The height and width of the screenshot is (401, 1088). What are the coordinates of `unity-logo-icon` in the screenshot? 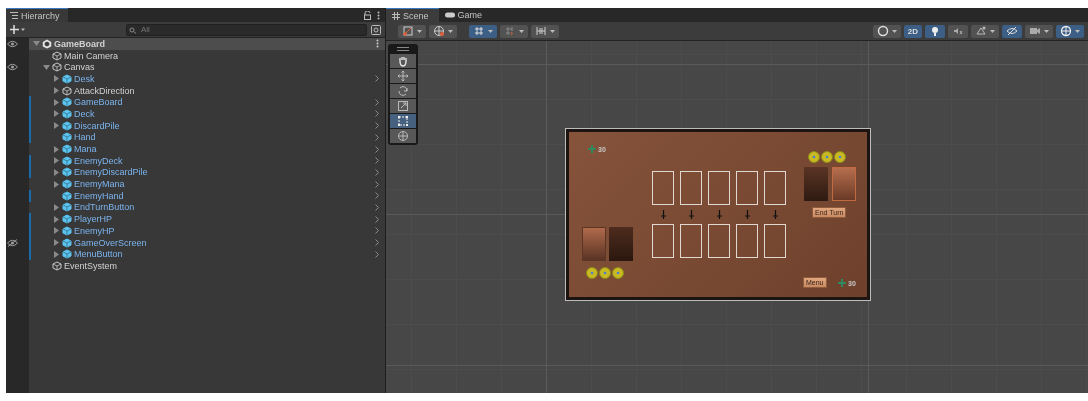 It's located at (47, 43).